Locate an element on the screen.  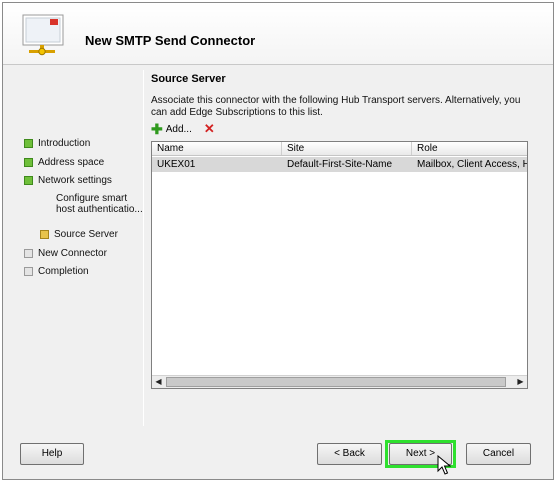
nav-step-label: Network settings is located at coordinates (75, 180).